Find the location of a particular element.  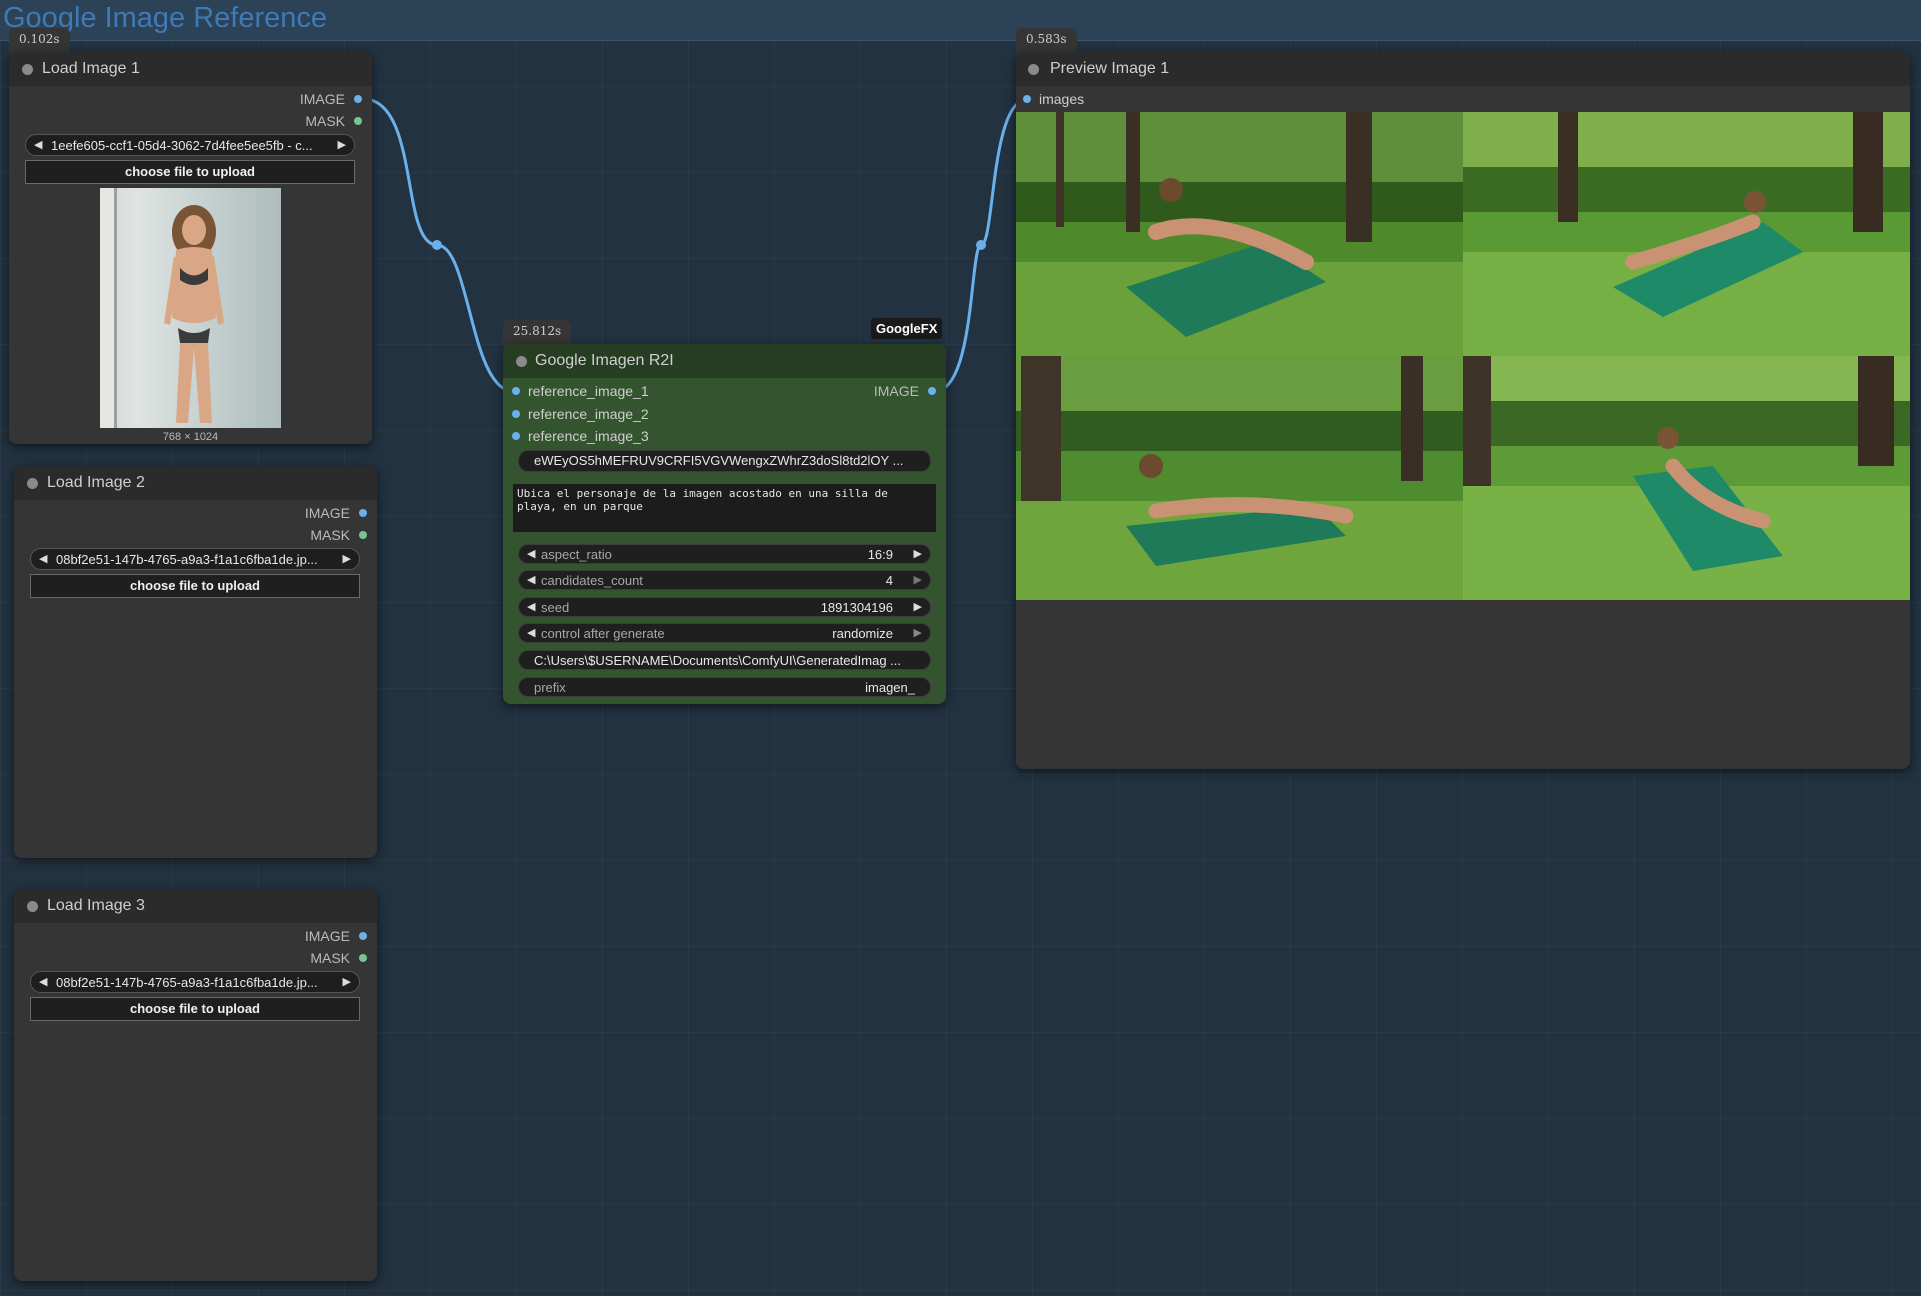

execution-time-badge: 0.583s is located at coordinates (1046, 41).